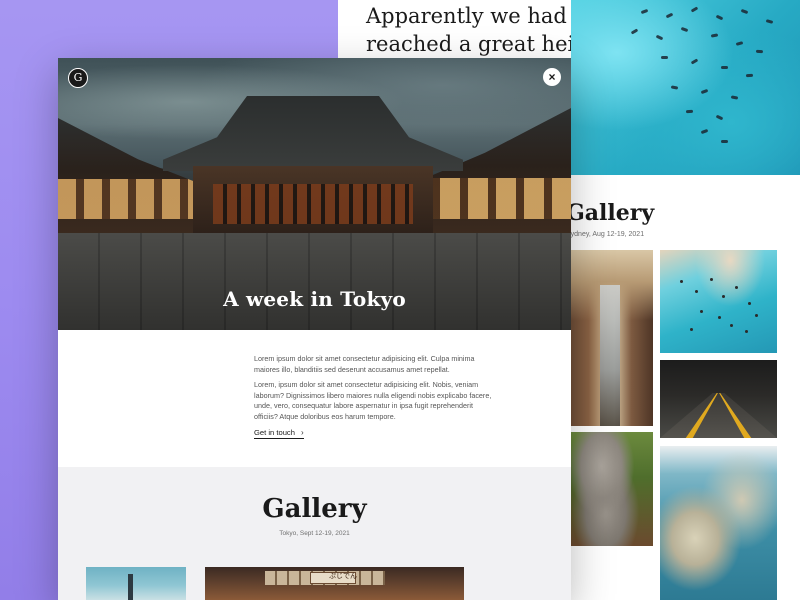 This screenshot has width=800, height=600. I want to click on gallery-title: Gallery, so click(314, 509).